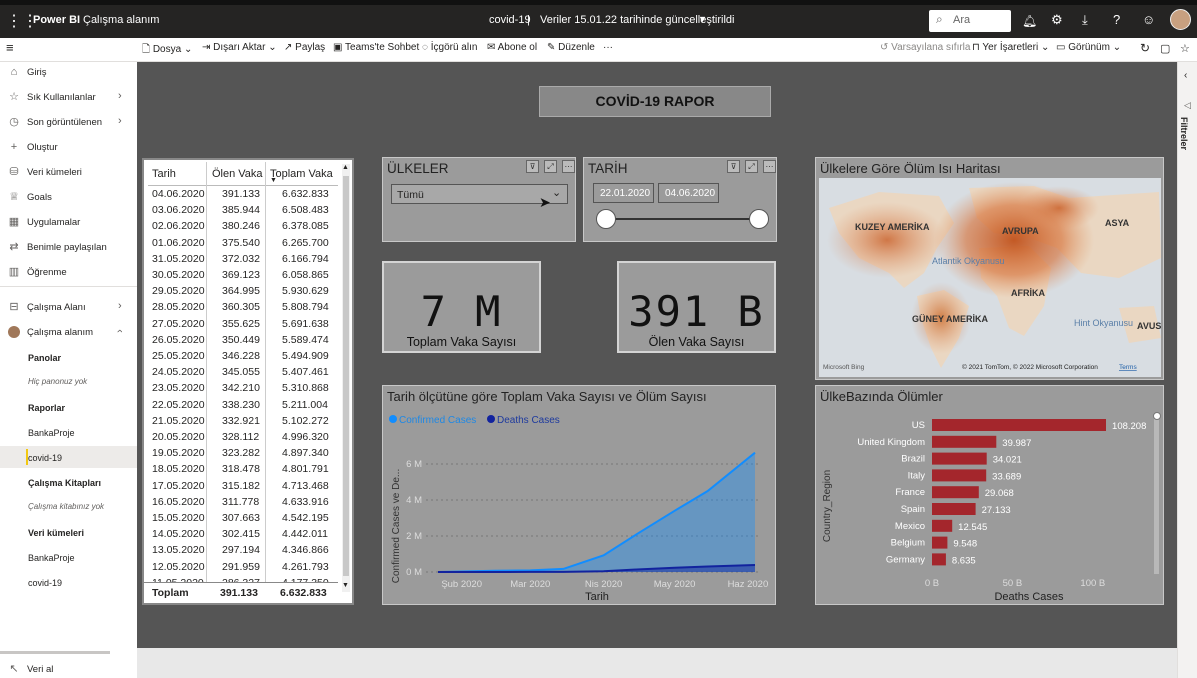  What do you see at coordinates (1085, 20) in the screenshot?
I see `download-icon: ⤓` at bounding box center [1085, 20].